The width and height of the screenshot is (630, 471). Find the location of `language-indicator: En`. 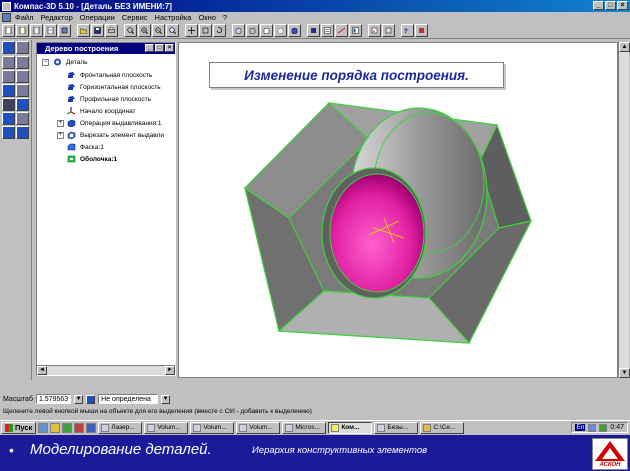

language-indicator: En is located at coordinates (580, 427).